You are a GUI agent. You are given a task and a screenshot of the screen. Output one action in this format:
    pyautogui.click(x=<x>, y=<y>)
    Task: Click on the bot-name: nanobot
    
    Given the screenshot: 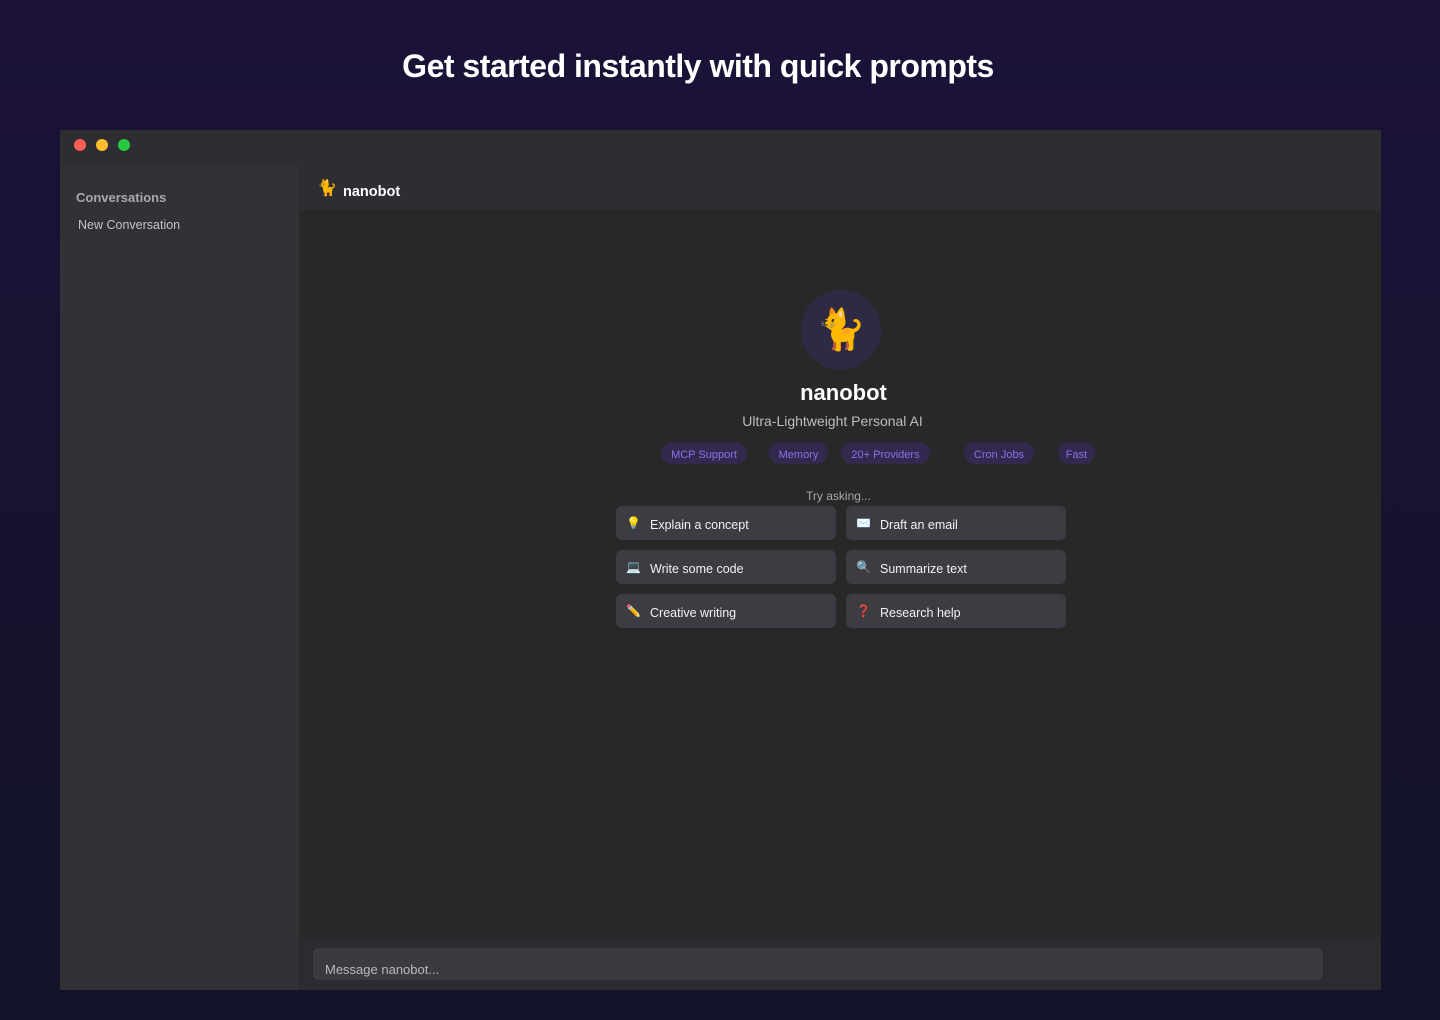 What is the action you would take?
    pyautogui.click(x=843, y=392)
    